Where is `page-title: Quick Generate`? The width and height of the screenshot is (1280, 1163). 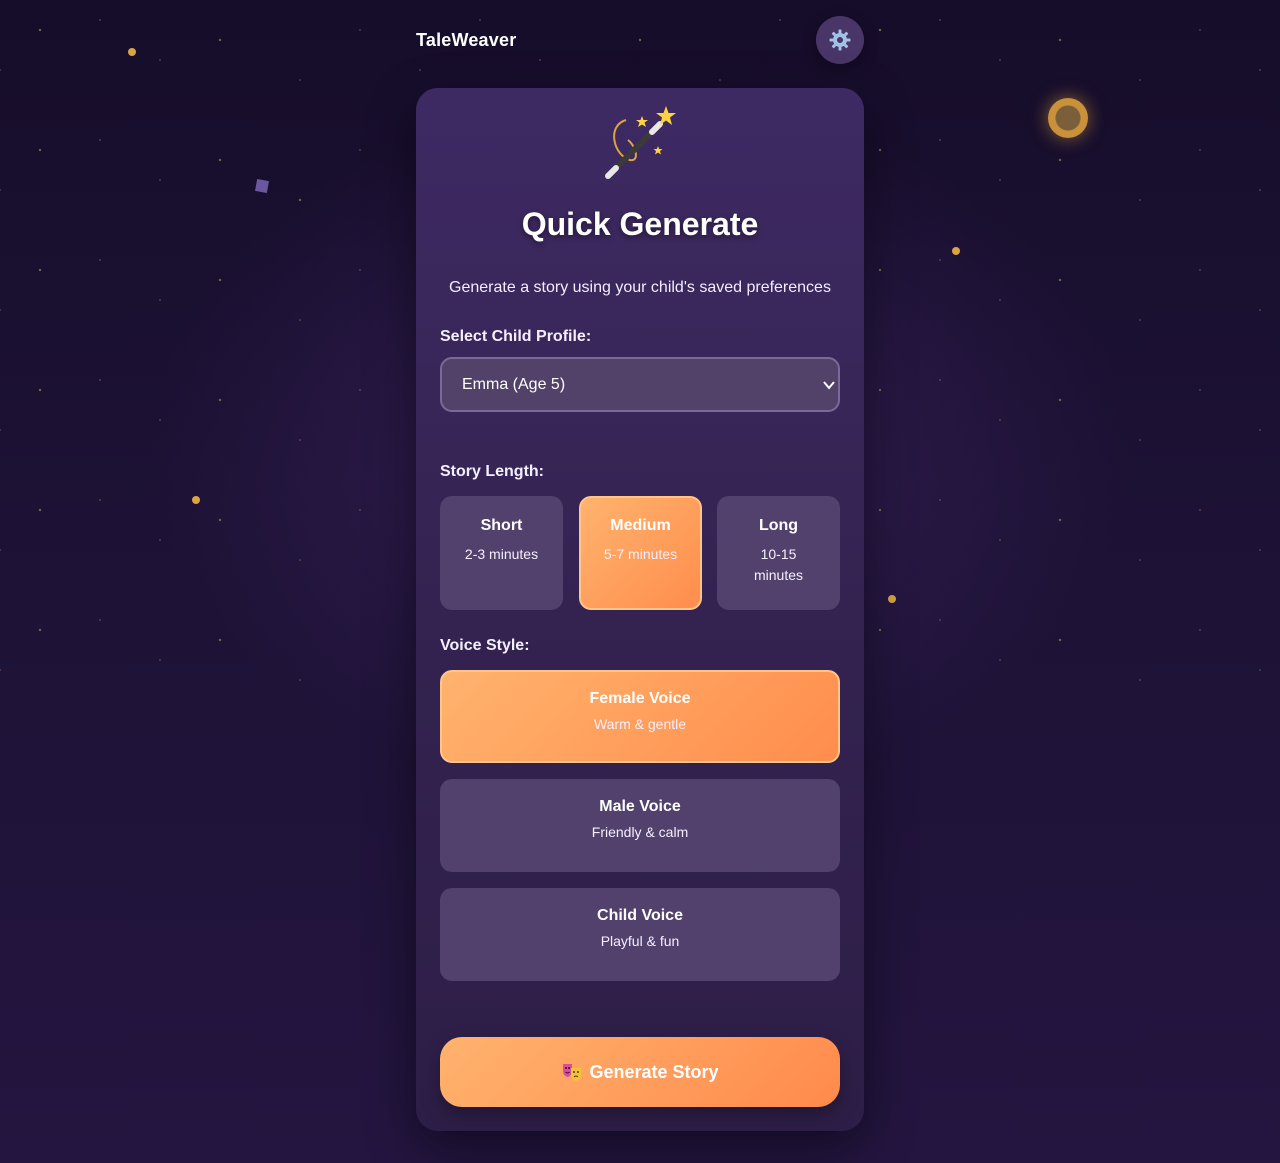
page-title: Quick Generate is located at coordinates (640, 224).